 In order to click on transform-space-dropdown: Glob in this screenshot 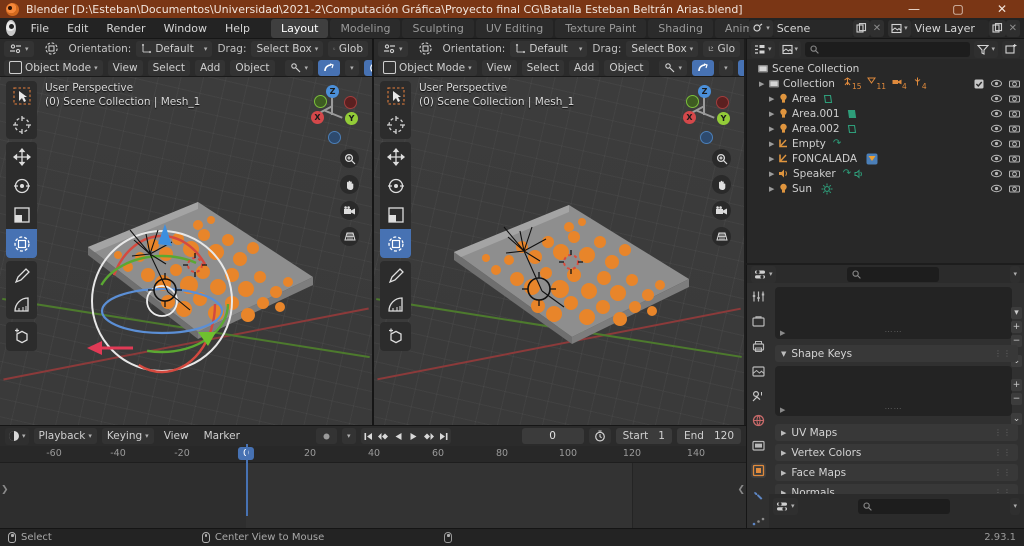, I will do `click(348, 48)`.